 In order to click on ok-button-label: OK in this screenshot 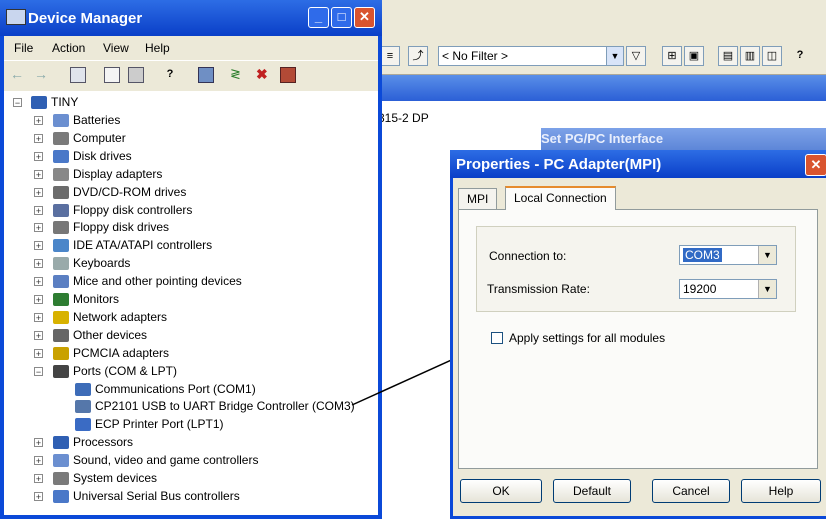, I will do `click(501, 491)`.